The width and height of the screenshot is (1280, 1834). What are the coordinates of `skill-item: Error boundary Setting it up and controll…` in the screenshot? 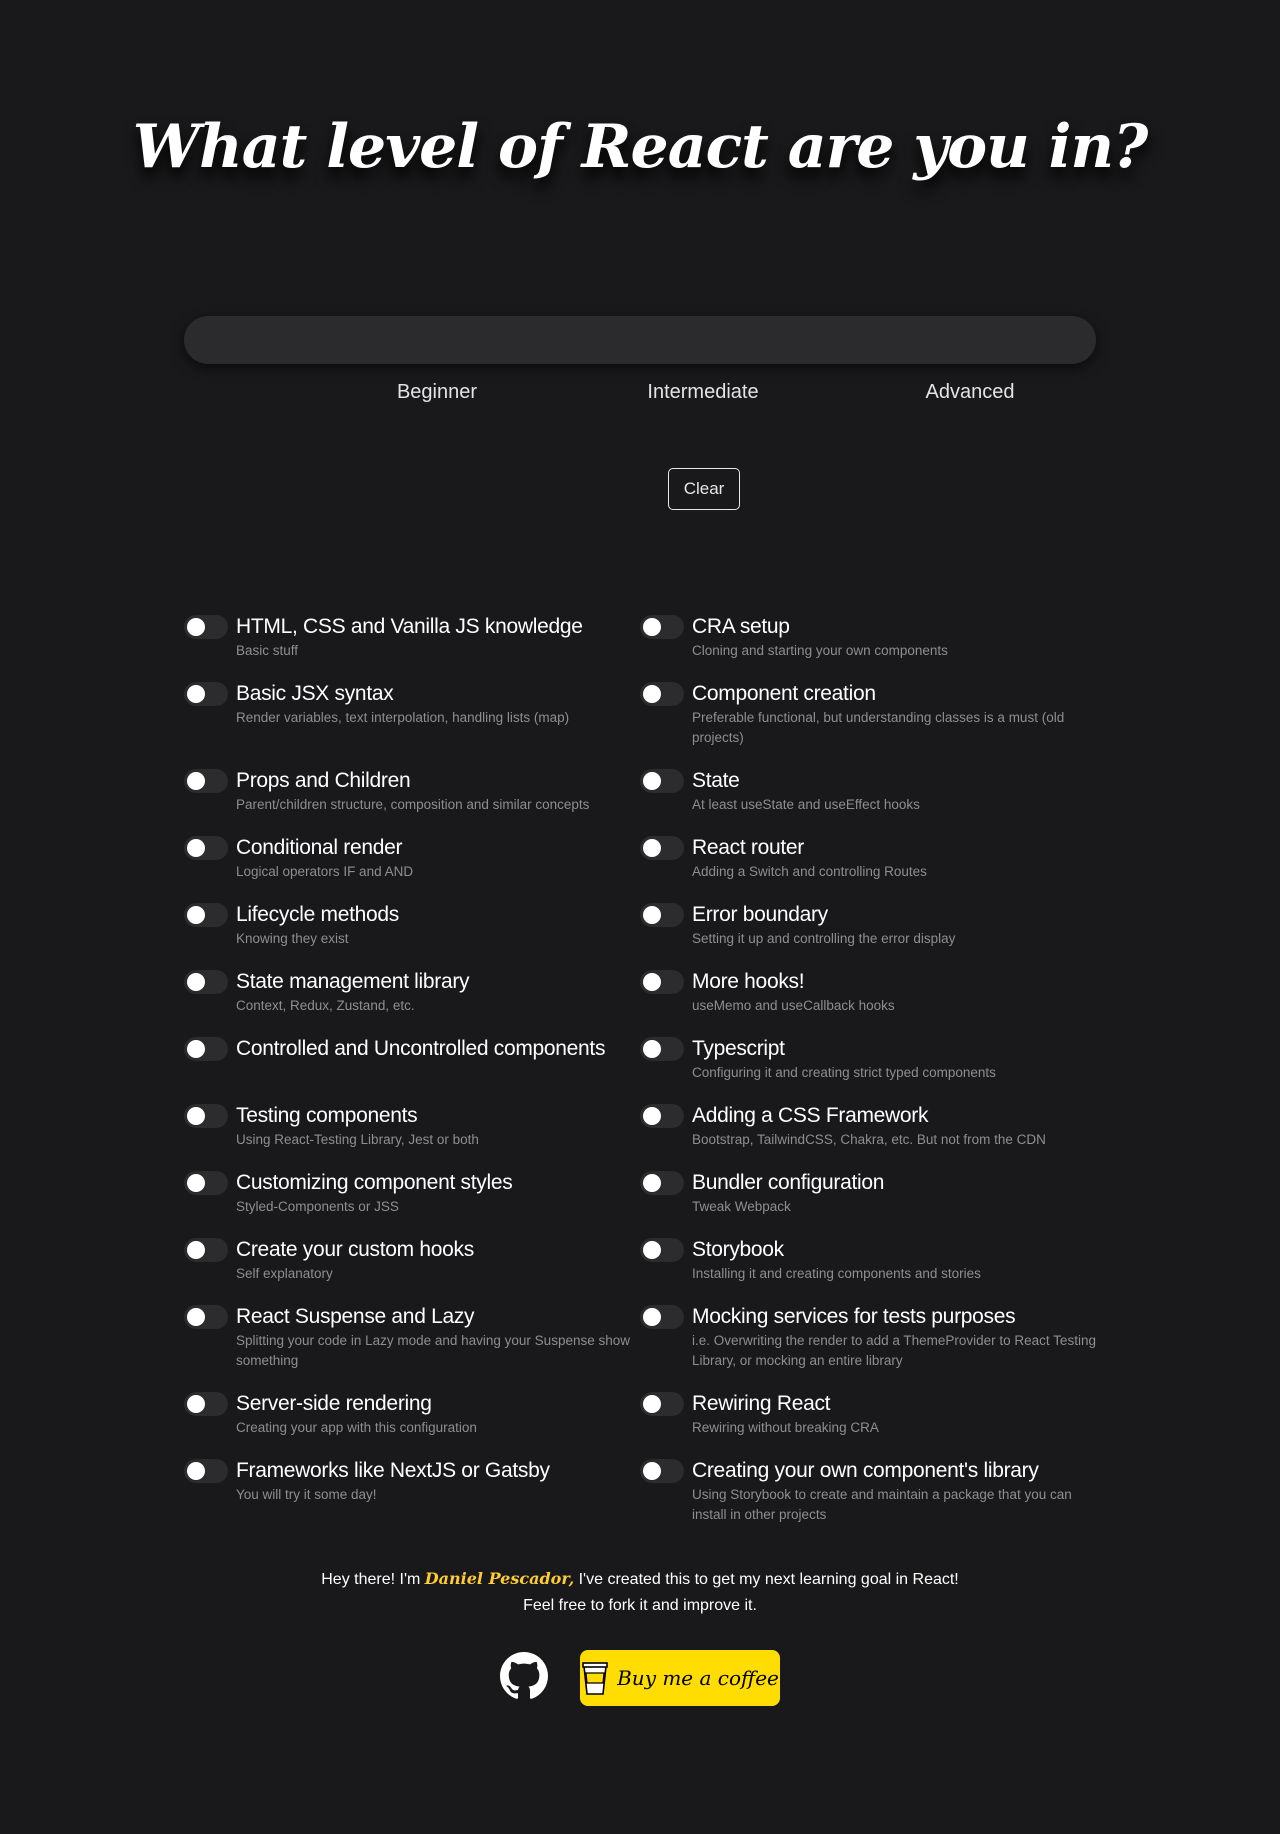 It's located at (868, 935).